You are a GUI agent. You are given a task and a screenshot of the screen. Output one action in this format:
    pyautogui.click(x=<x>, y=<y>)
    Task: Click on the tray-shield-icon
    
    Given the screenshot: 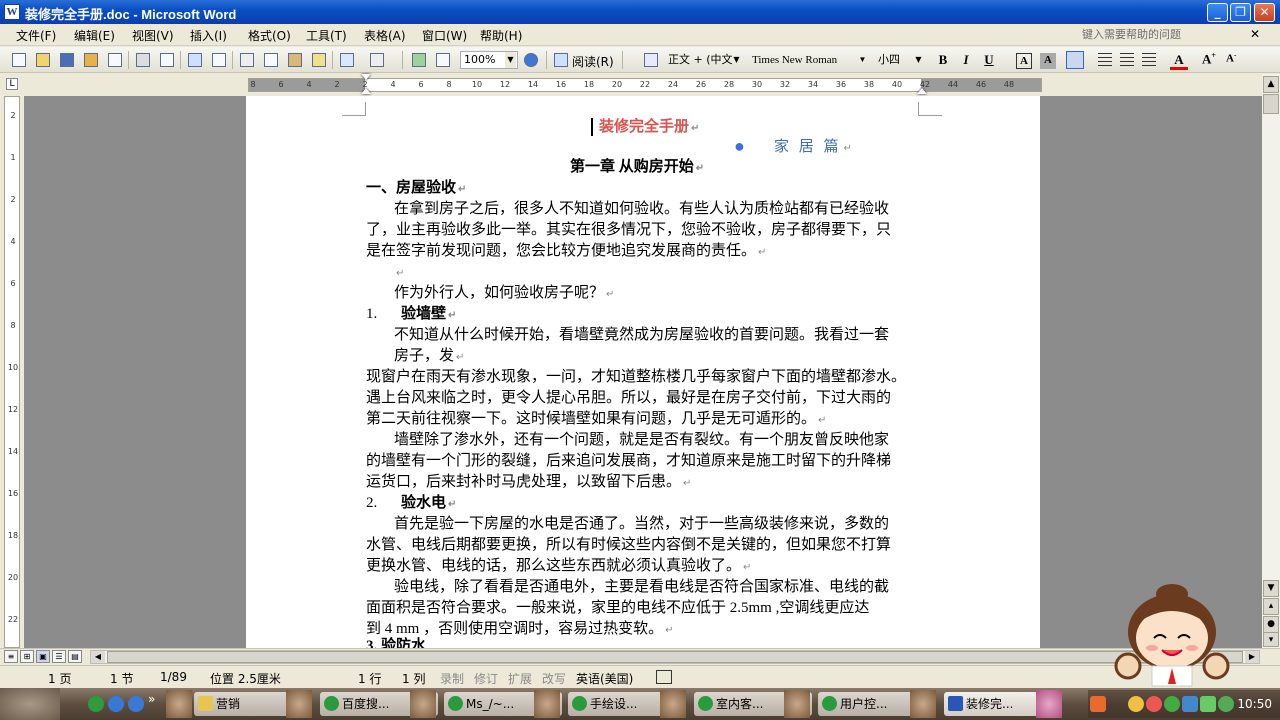 What is the action you would take?
    pyautogui.click(x=1226, y=704)
    